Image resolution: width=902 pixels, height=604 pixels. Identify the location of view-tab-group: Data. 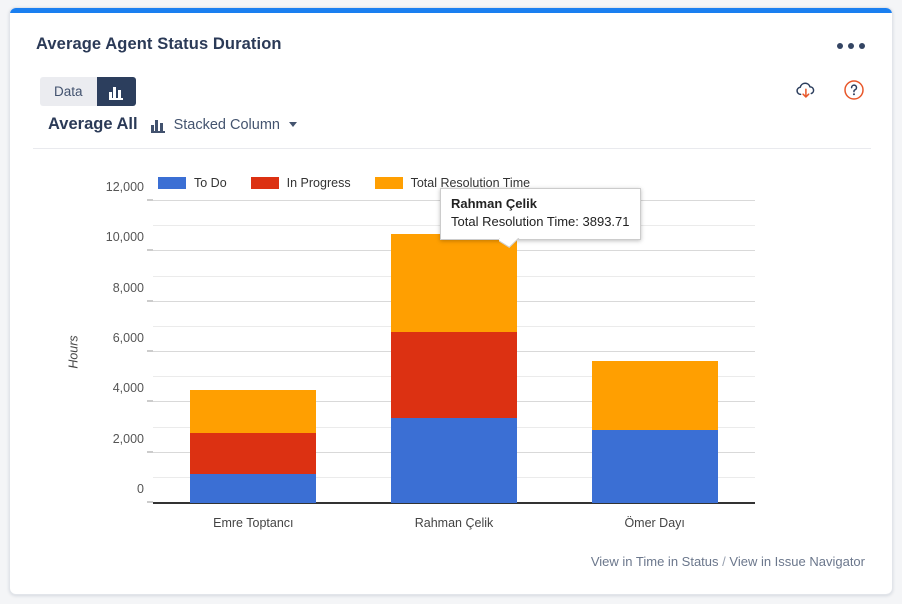
(88, 91).